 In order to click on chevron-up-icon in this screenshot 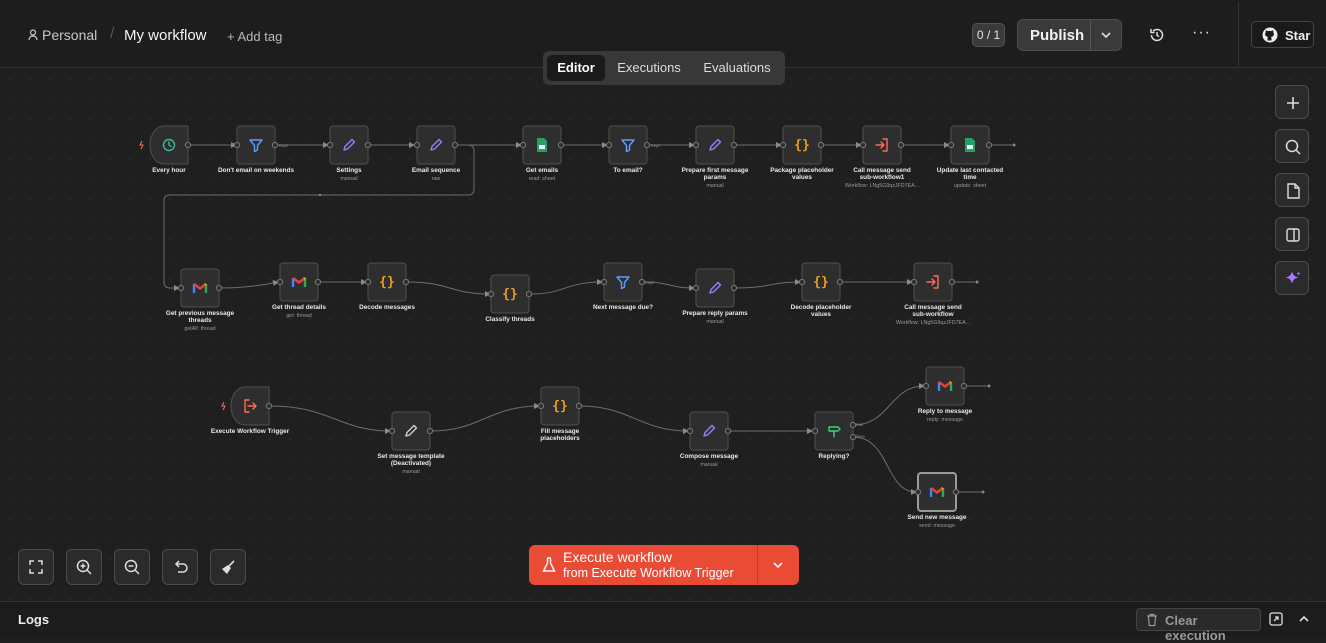, I will do `click(1304, 619)`.